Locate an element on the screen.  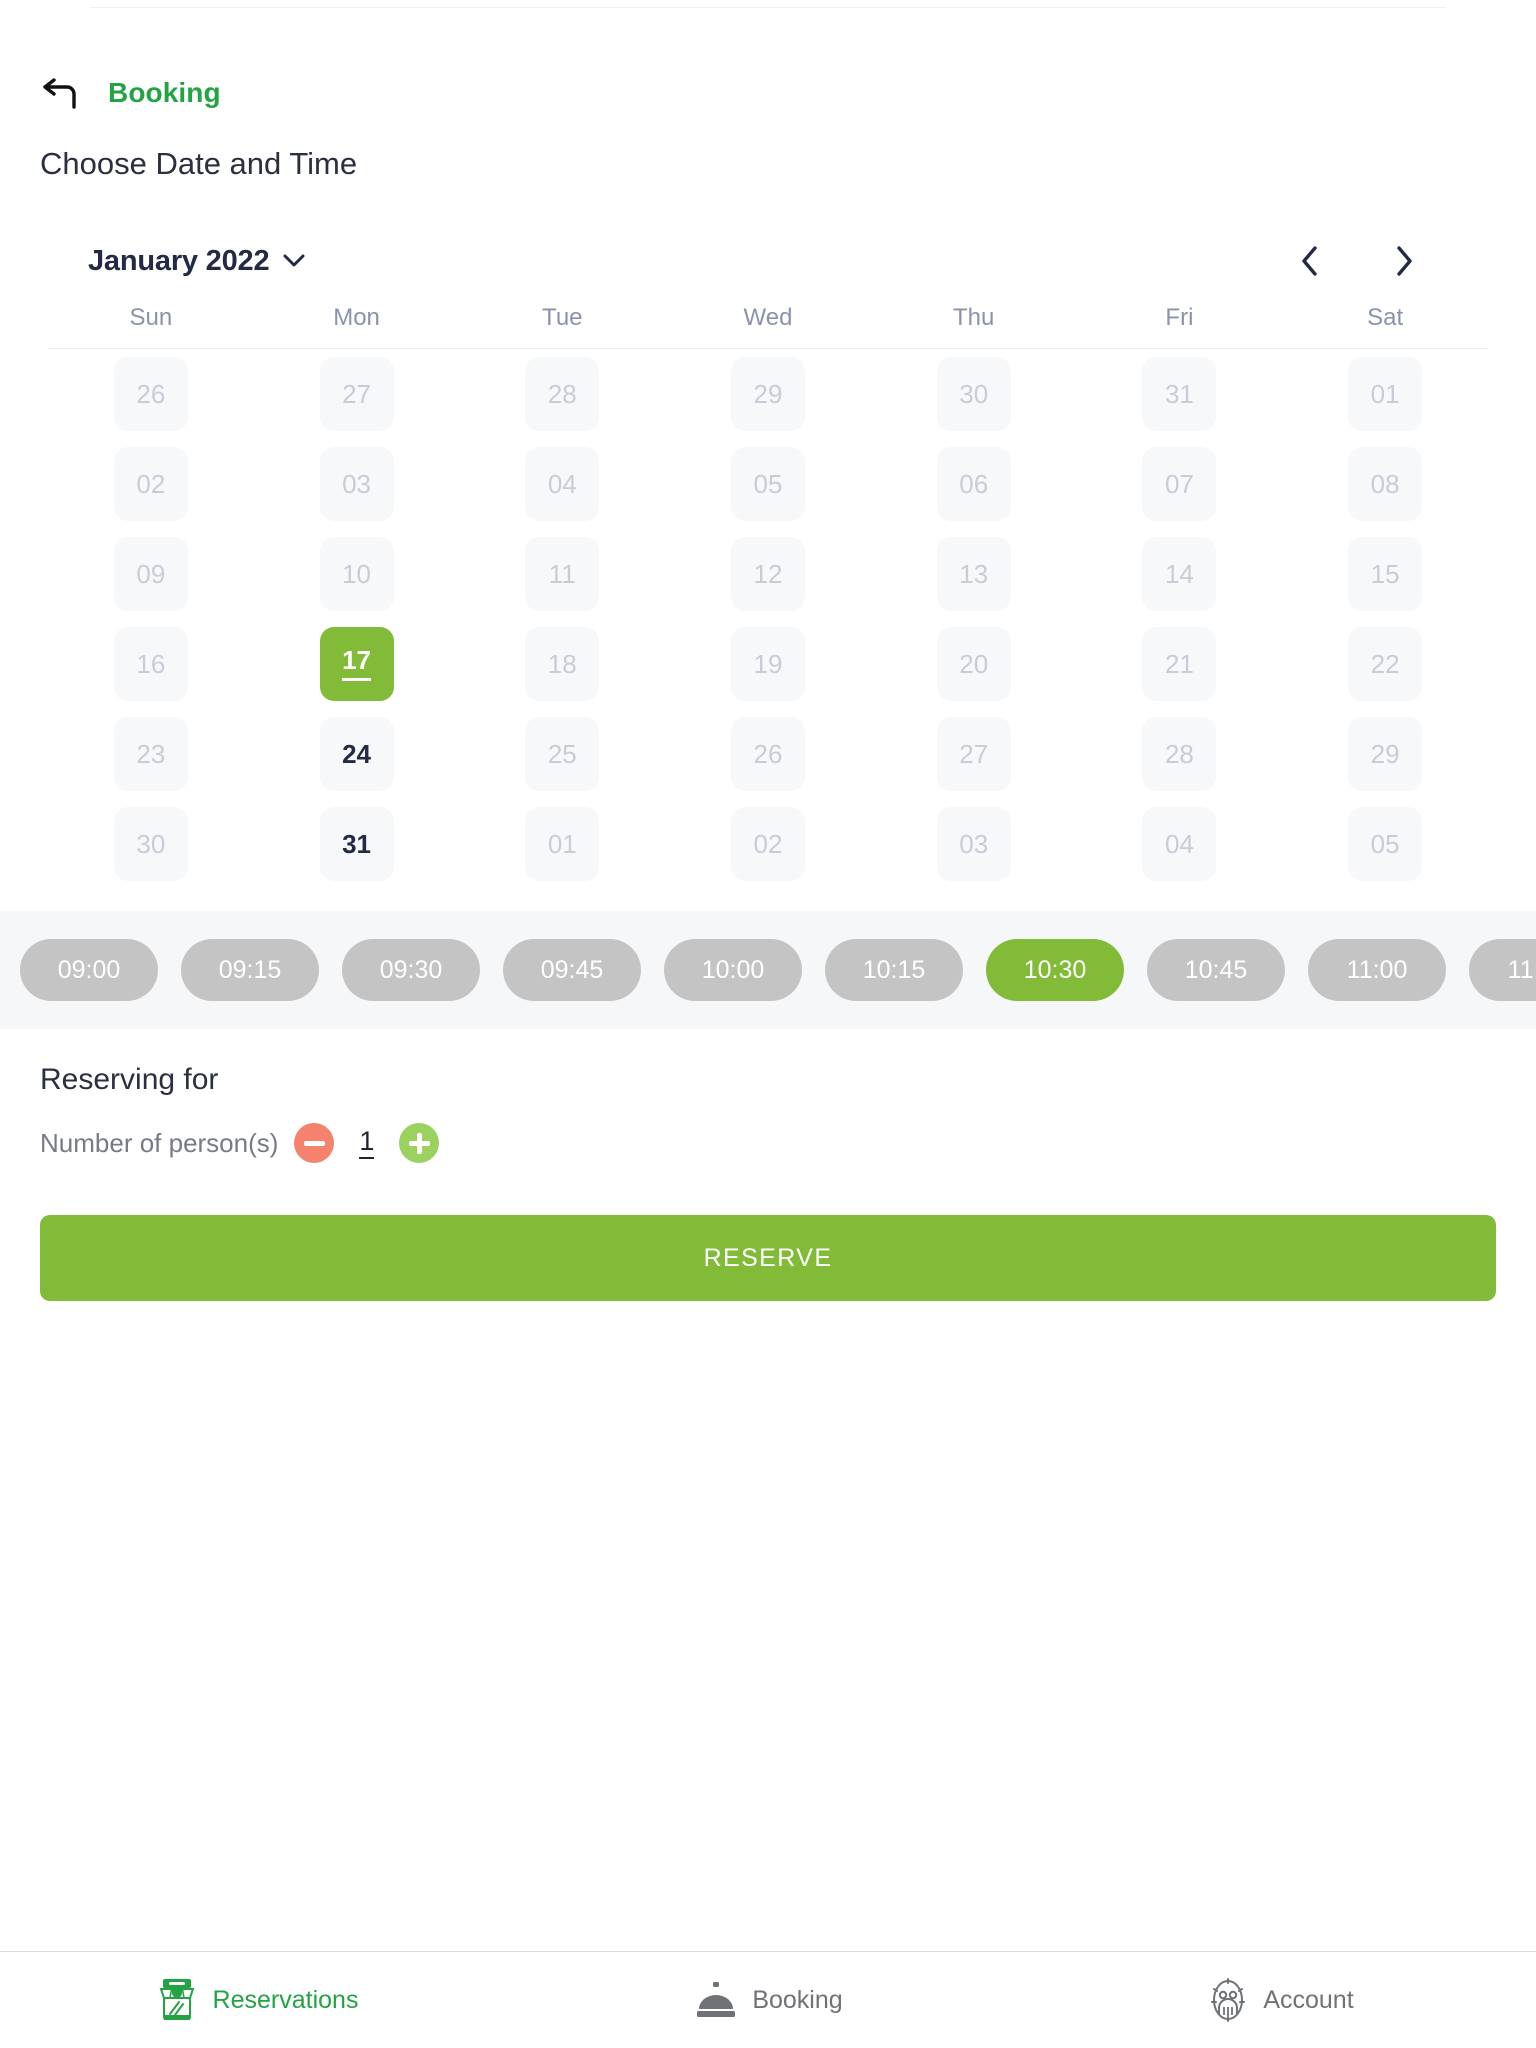
calendar-day-label: 14 is located at coordinates (1179, 574).